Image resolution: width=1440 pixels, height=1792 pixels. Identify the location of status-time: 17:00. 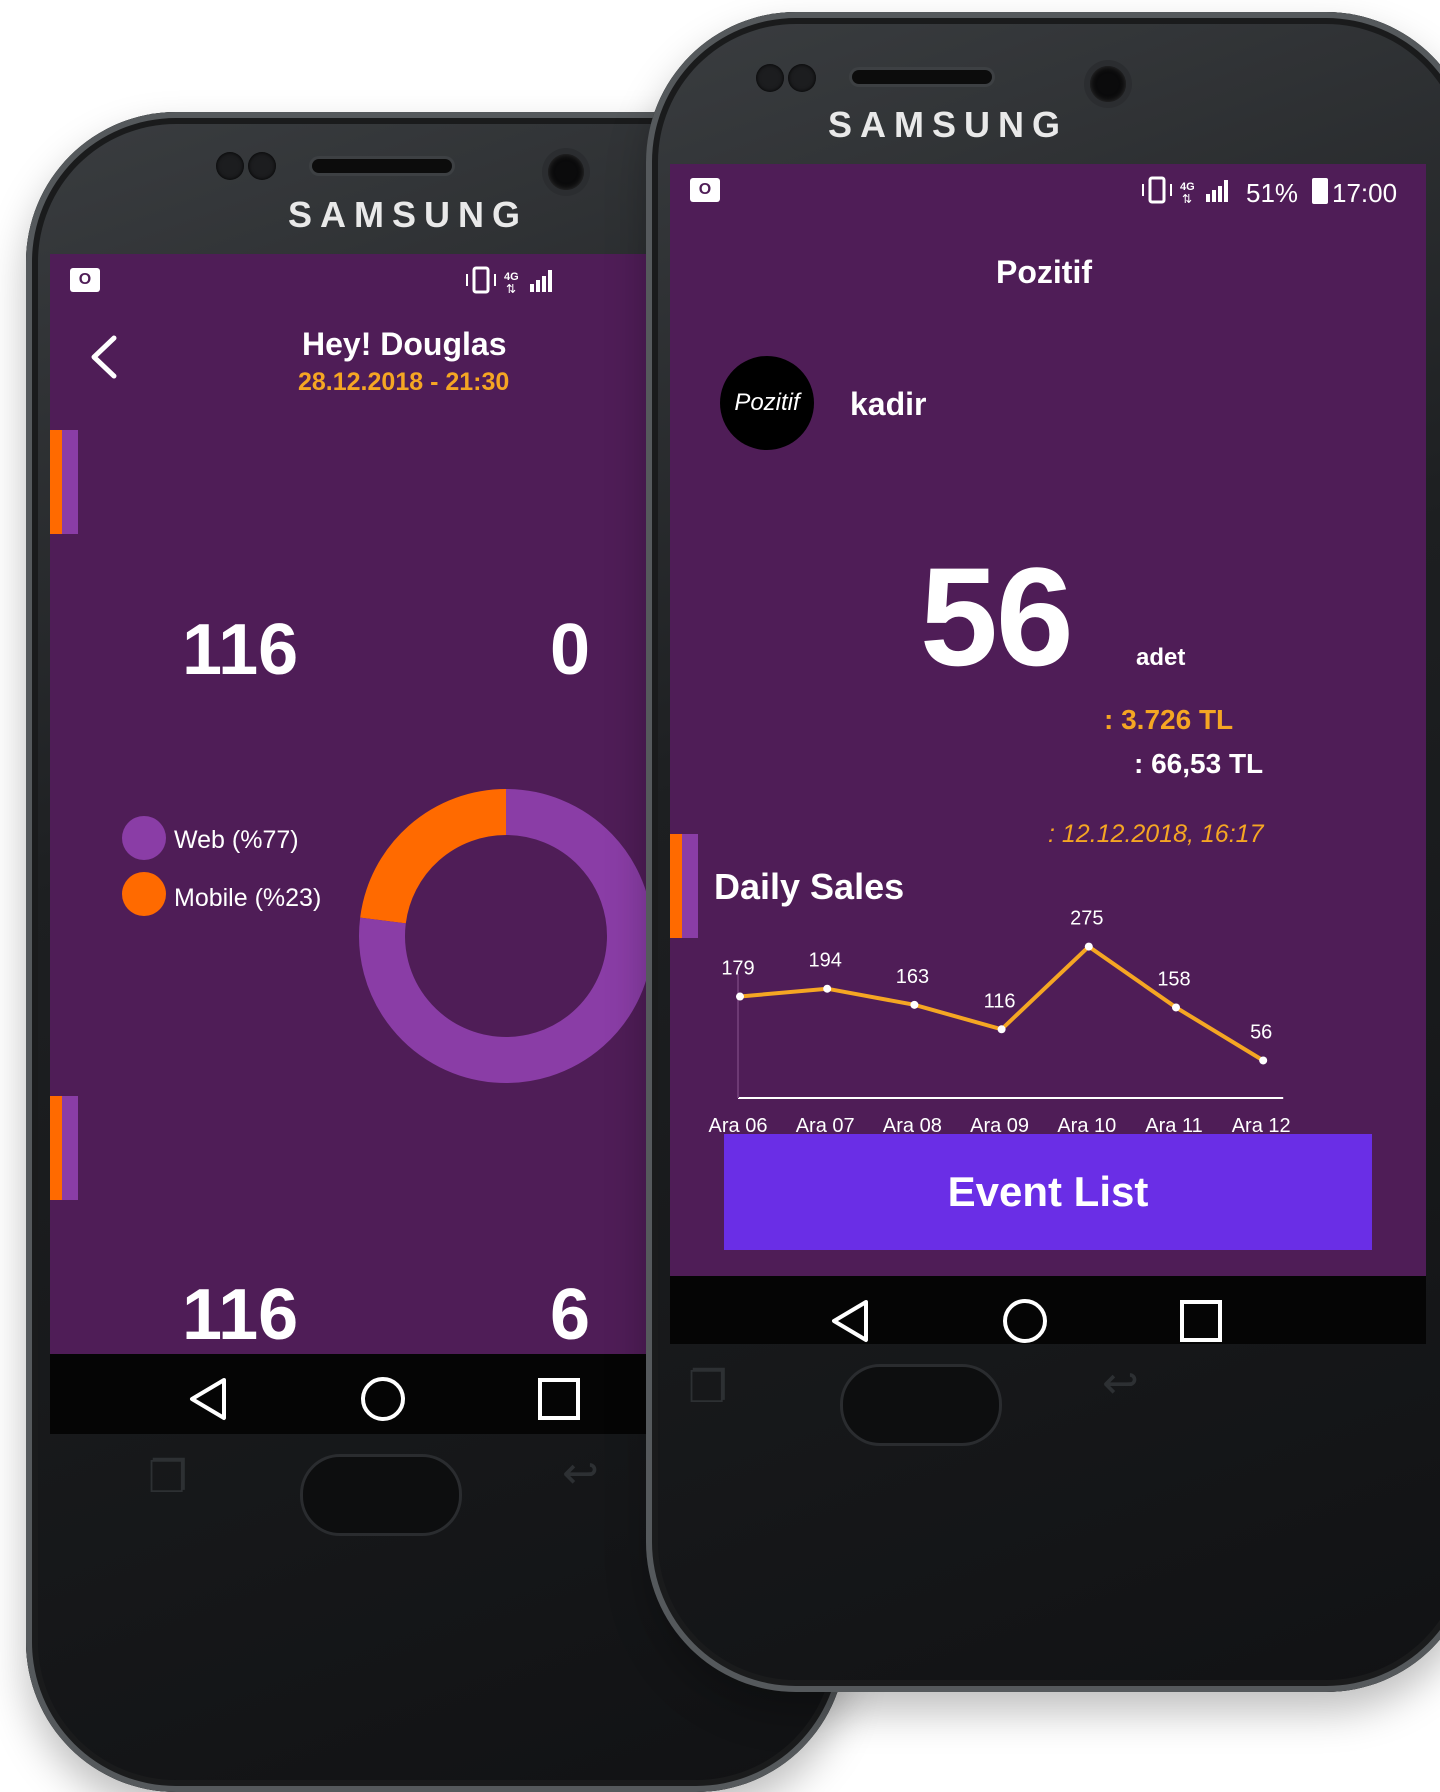
(1365, 193).